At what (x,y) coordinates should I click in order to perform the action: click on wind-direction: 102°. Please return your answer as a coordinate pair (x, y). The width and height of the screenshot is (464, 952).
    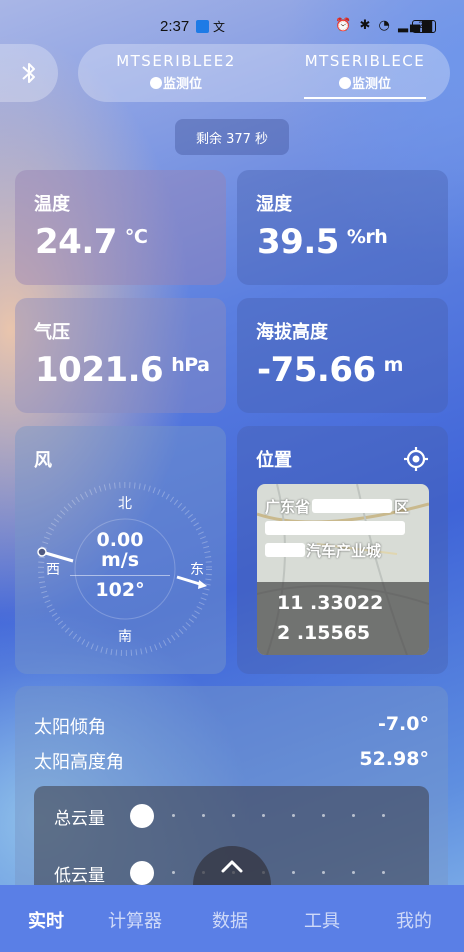
    Looking at the image, I should click on (120, 590).